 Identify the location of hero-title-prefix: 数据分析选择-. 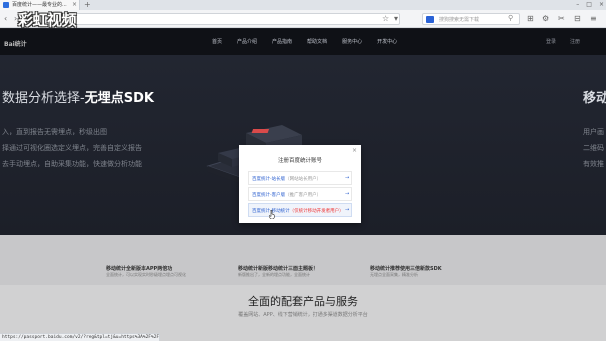
(43, 98).